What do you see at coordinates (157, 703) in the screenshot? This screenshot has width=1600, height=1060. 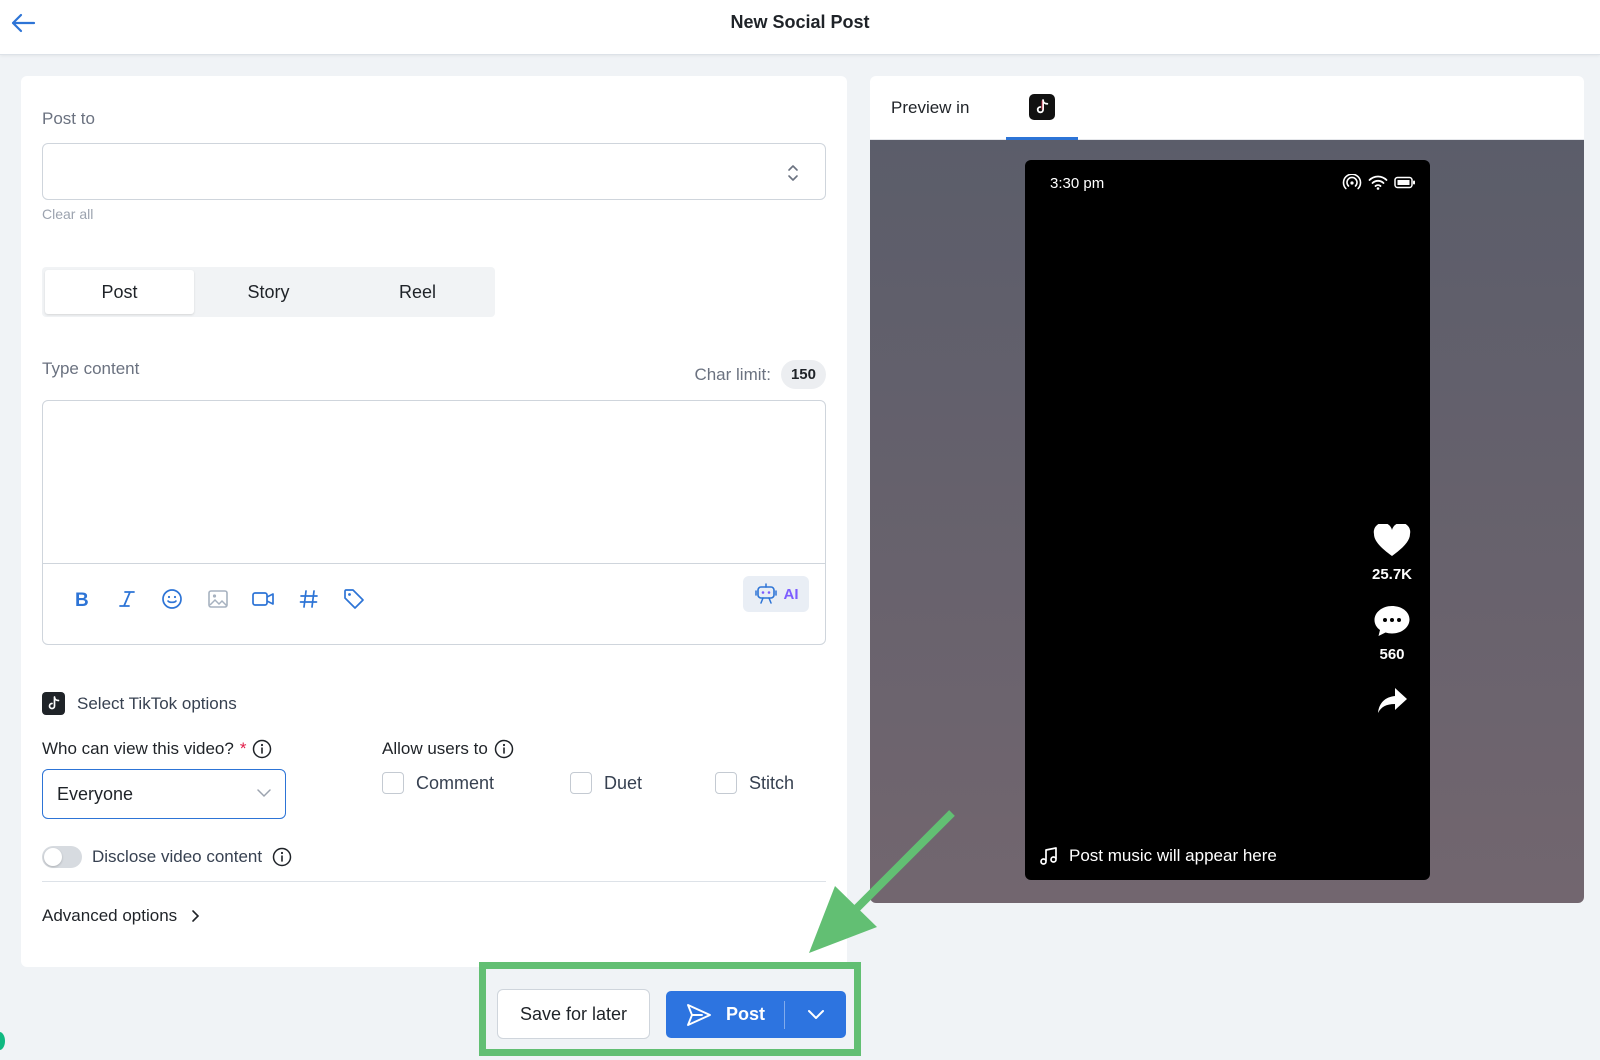 I see `tiktok-options-label: Select TikTok options` at bounding box center [157, 703].